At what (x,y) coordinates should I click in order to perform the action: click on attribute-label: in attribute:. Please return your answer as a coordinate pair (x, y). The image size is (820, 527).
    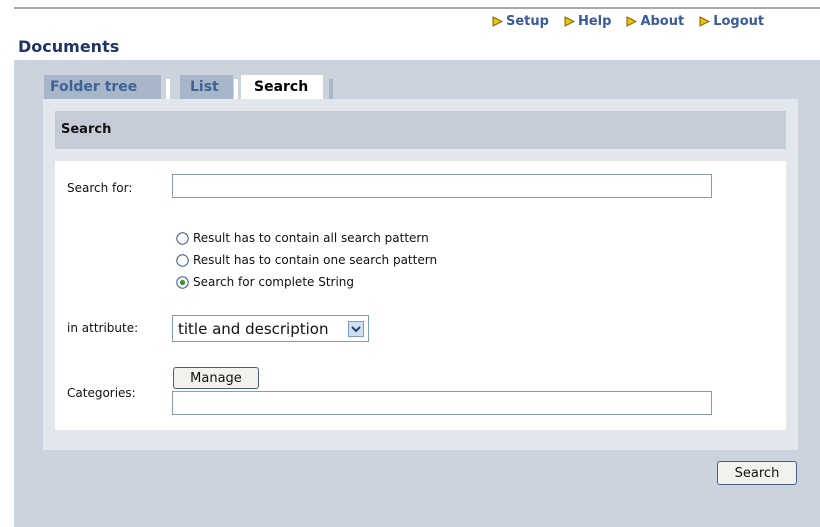
    Looking at the image, I should click on (103, 328).